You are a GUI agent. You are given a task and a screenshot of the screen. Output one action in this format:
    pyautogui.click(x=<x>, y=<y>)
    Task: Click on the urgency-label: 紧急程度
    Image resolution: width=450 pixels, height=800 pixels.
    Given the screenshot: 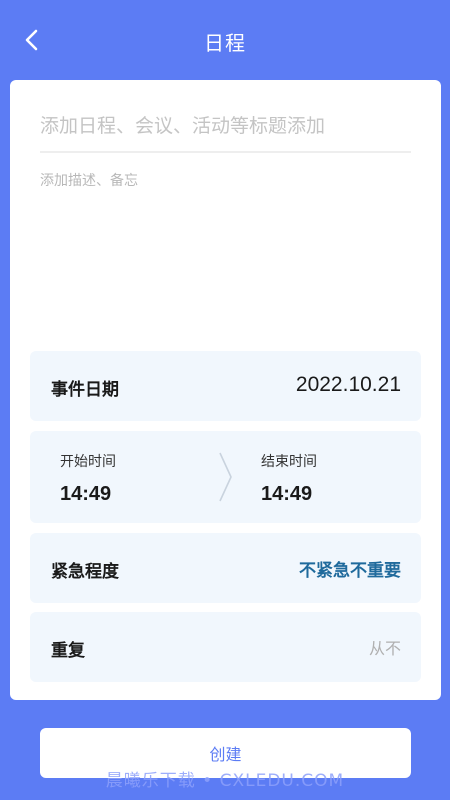 What is the action you would take?
    pyautogui.click(x=85, y=572)
    